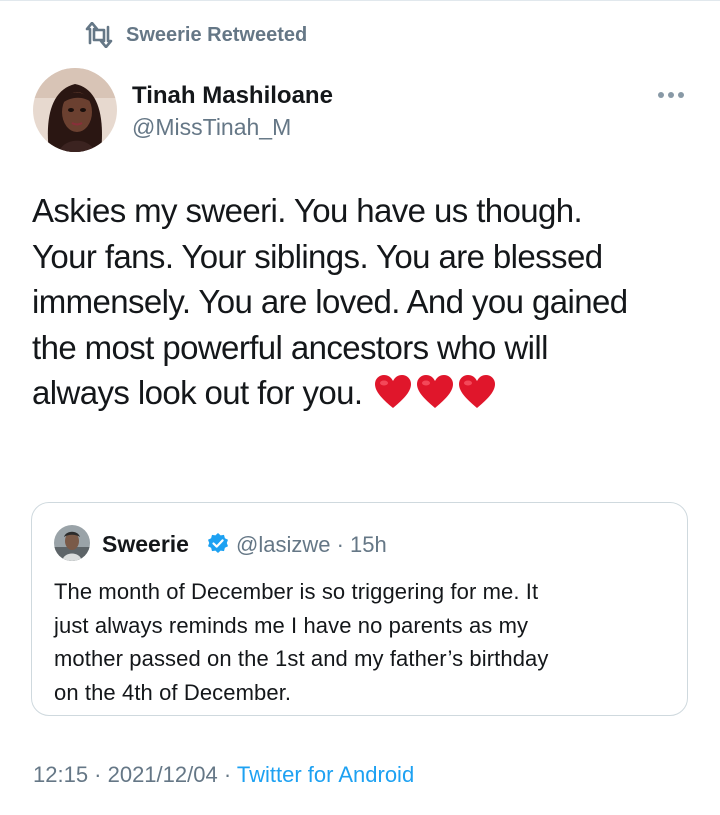  What do you see at coordinates (330, 301) in the screenshot?
I see `tweet-line: immensely. You are loved. And you gained` at bounding box center [330, 301].